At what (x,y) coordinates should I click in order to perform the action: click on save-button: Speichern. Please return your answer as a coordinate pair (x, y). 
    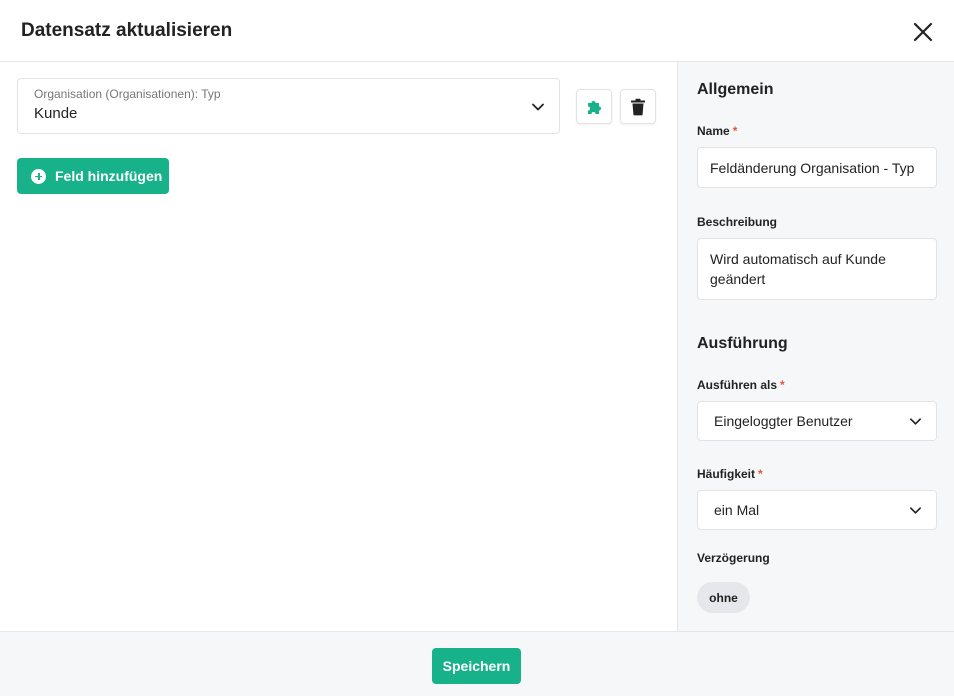
    Looking at the image, I should click on (476, 666).